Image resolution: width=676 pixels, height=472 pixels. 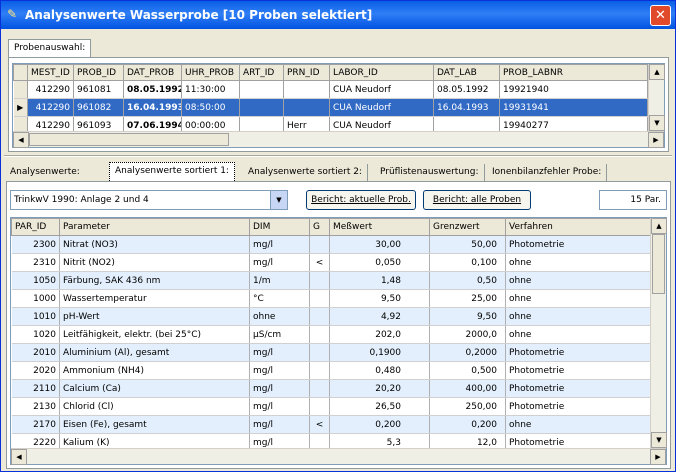 What do you see at coordinates (658, 264) in the screenshot?
I see `vscroll-thumb` at bounding box center [658, 264].